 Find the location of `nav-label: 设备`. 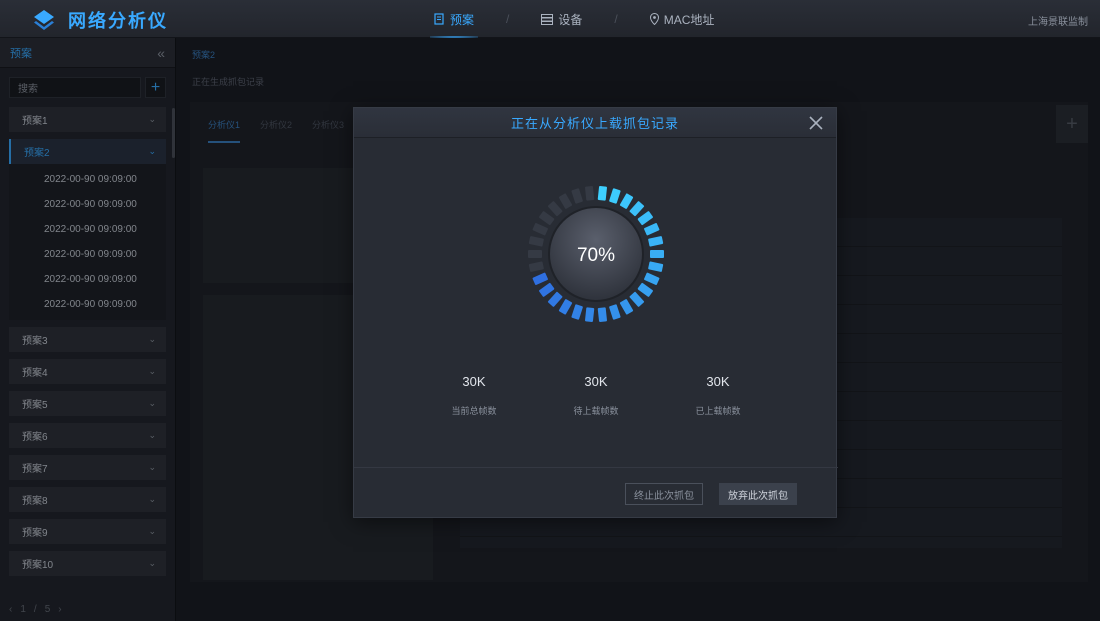

nav-label: 设备 is located at coordinates (570, 19).